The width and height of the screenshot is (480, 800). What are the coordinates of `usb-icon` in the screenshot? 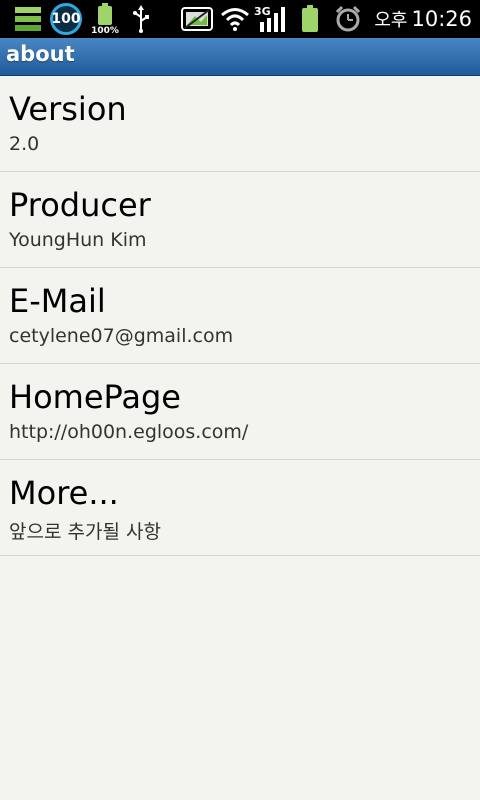 It's located at (141, 19).